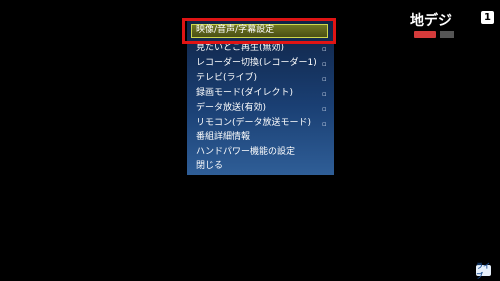 Image resolution: width=500 pixels, height=281 pixels. Describe the element at coordinates (240, 48) in the screenshot. I see `menu-item-bookmark-playback: 見たいとこ再生(無効)` at that location.